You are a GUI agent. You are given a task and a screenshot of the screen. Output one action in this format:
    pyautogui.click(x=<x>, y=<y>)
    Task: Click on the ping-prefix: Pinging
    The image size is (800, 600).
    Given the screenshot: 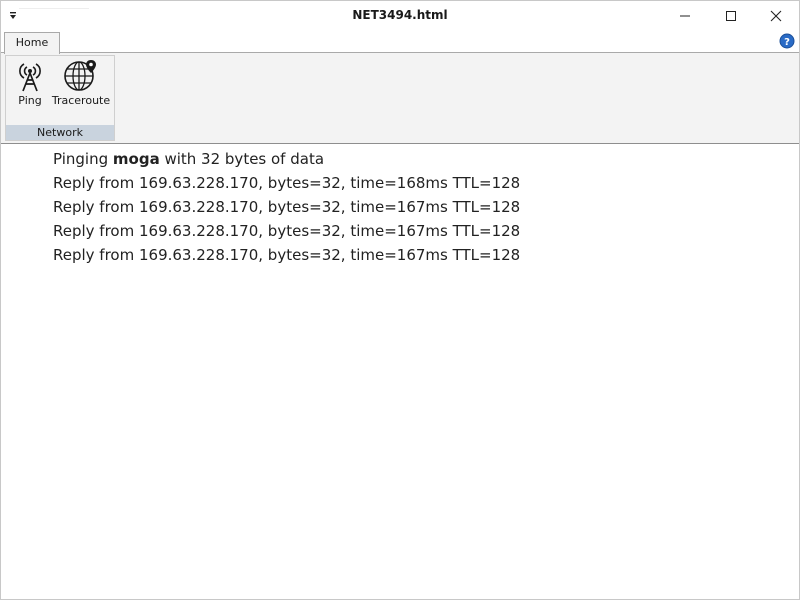 What is the action you would take?
    pyautogui.click(x=81, y=159)
    